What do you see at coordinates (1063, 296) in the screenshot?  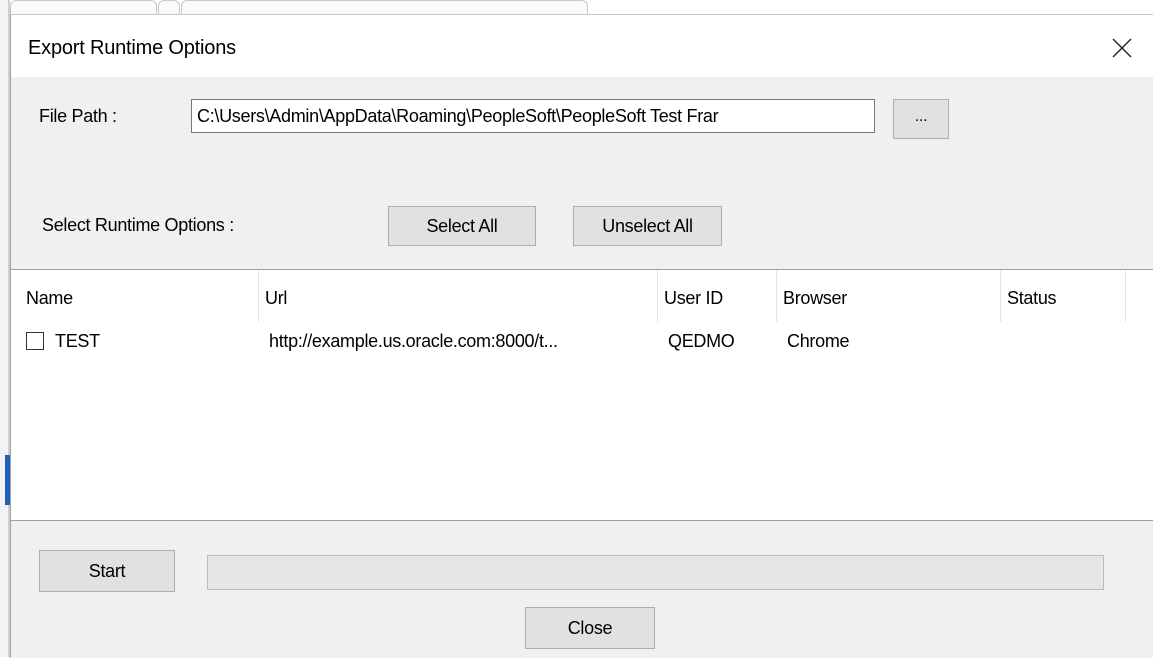 I see `column-header-status: Status` at bounding box center [1063, 296].